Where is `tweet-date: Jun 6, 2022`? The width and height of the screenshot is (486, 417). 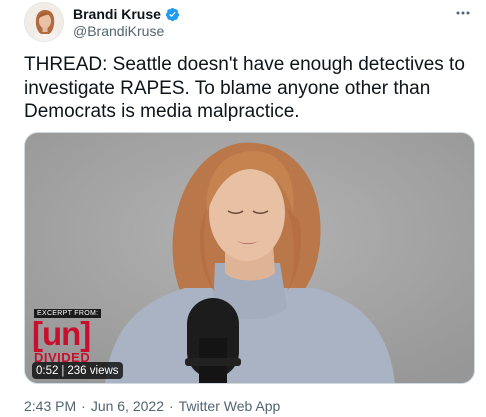
tweet-date: Jun 6, 2022 is located at coordinates (127, 406).